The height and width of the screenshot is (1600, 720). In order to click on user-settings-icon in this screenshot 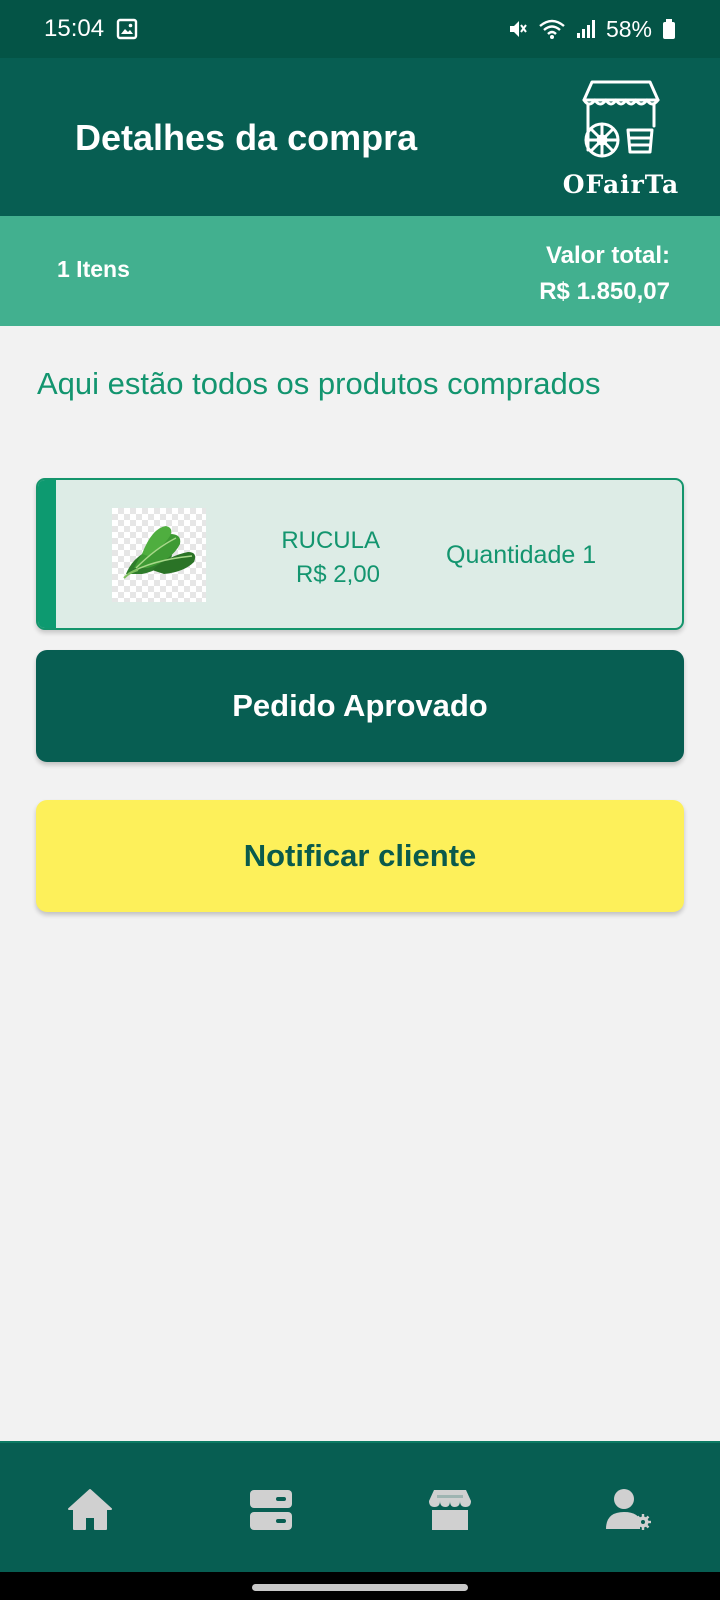, I will do `click(628, 1509)`.